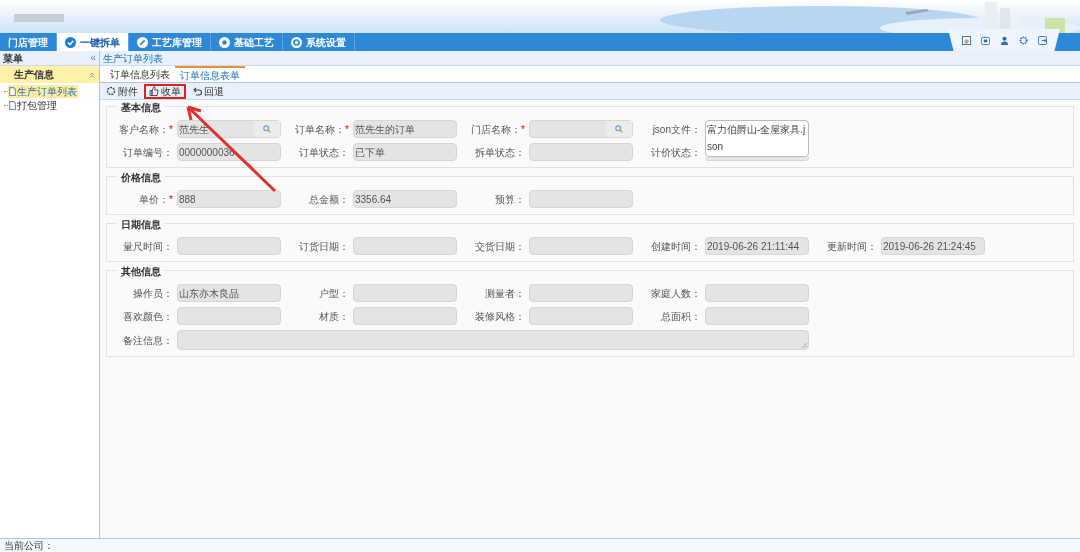 This screenshot has width=1080, height=552. Describe the element at coordinates (676, 152) in the screenshot. I see `field-label: 计价状态：` at that location.